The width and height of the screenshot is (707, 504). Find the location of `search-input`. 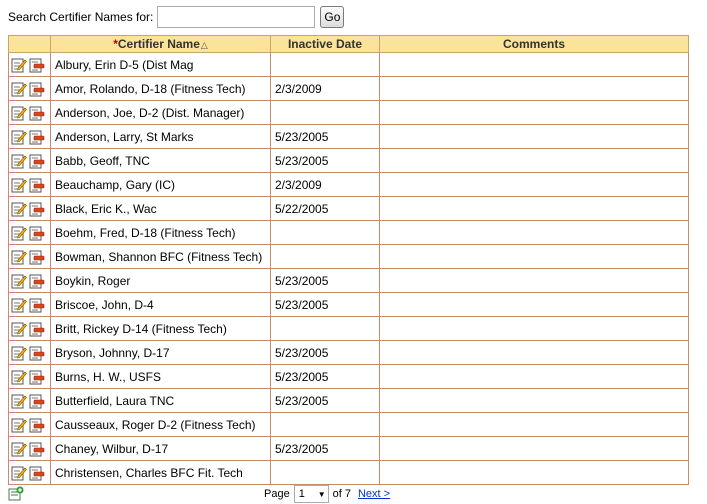

search-input is located at coordinates (236, 17).